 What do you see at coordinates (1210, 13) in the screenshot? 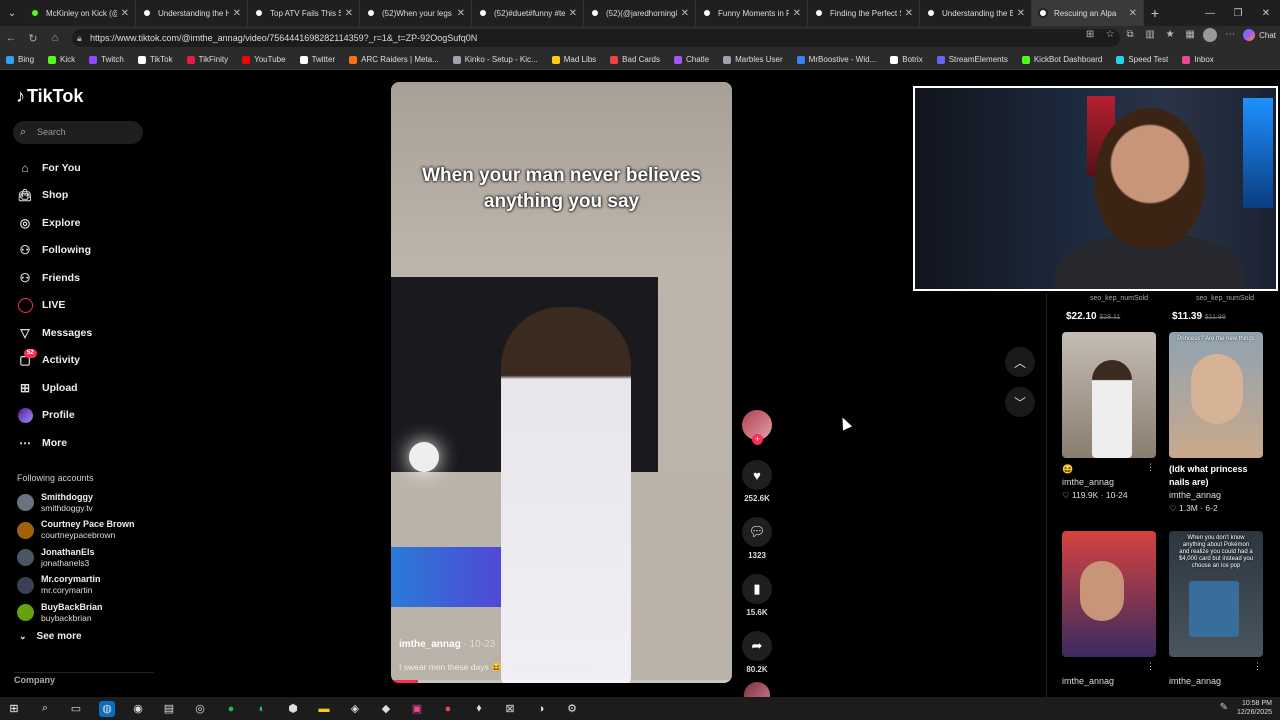
I see `minimize-icon: —` at bounding box center [1210, 13].